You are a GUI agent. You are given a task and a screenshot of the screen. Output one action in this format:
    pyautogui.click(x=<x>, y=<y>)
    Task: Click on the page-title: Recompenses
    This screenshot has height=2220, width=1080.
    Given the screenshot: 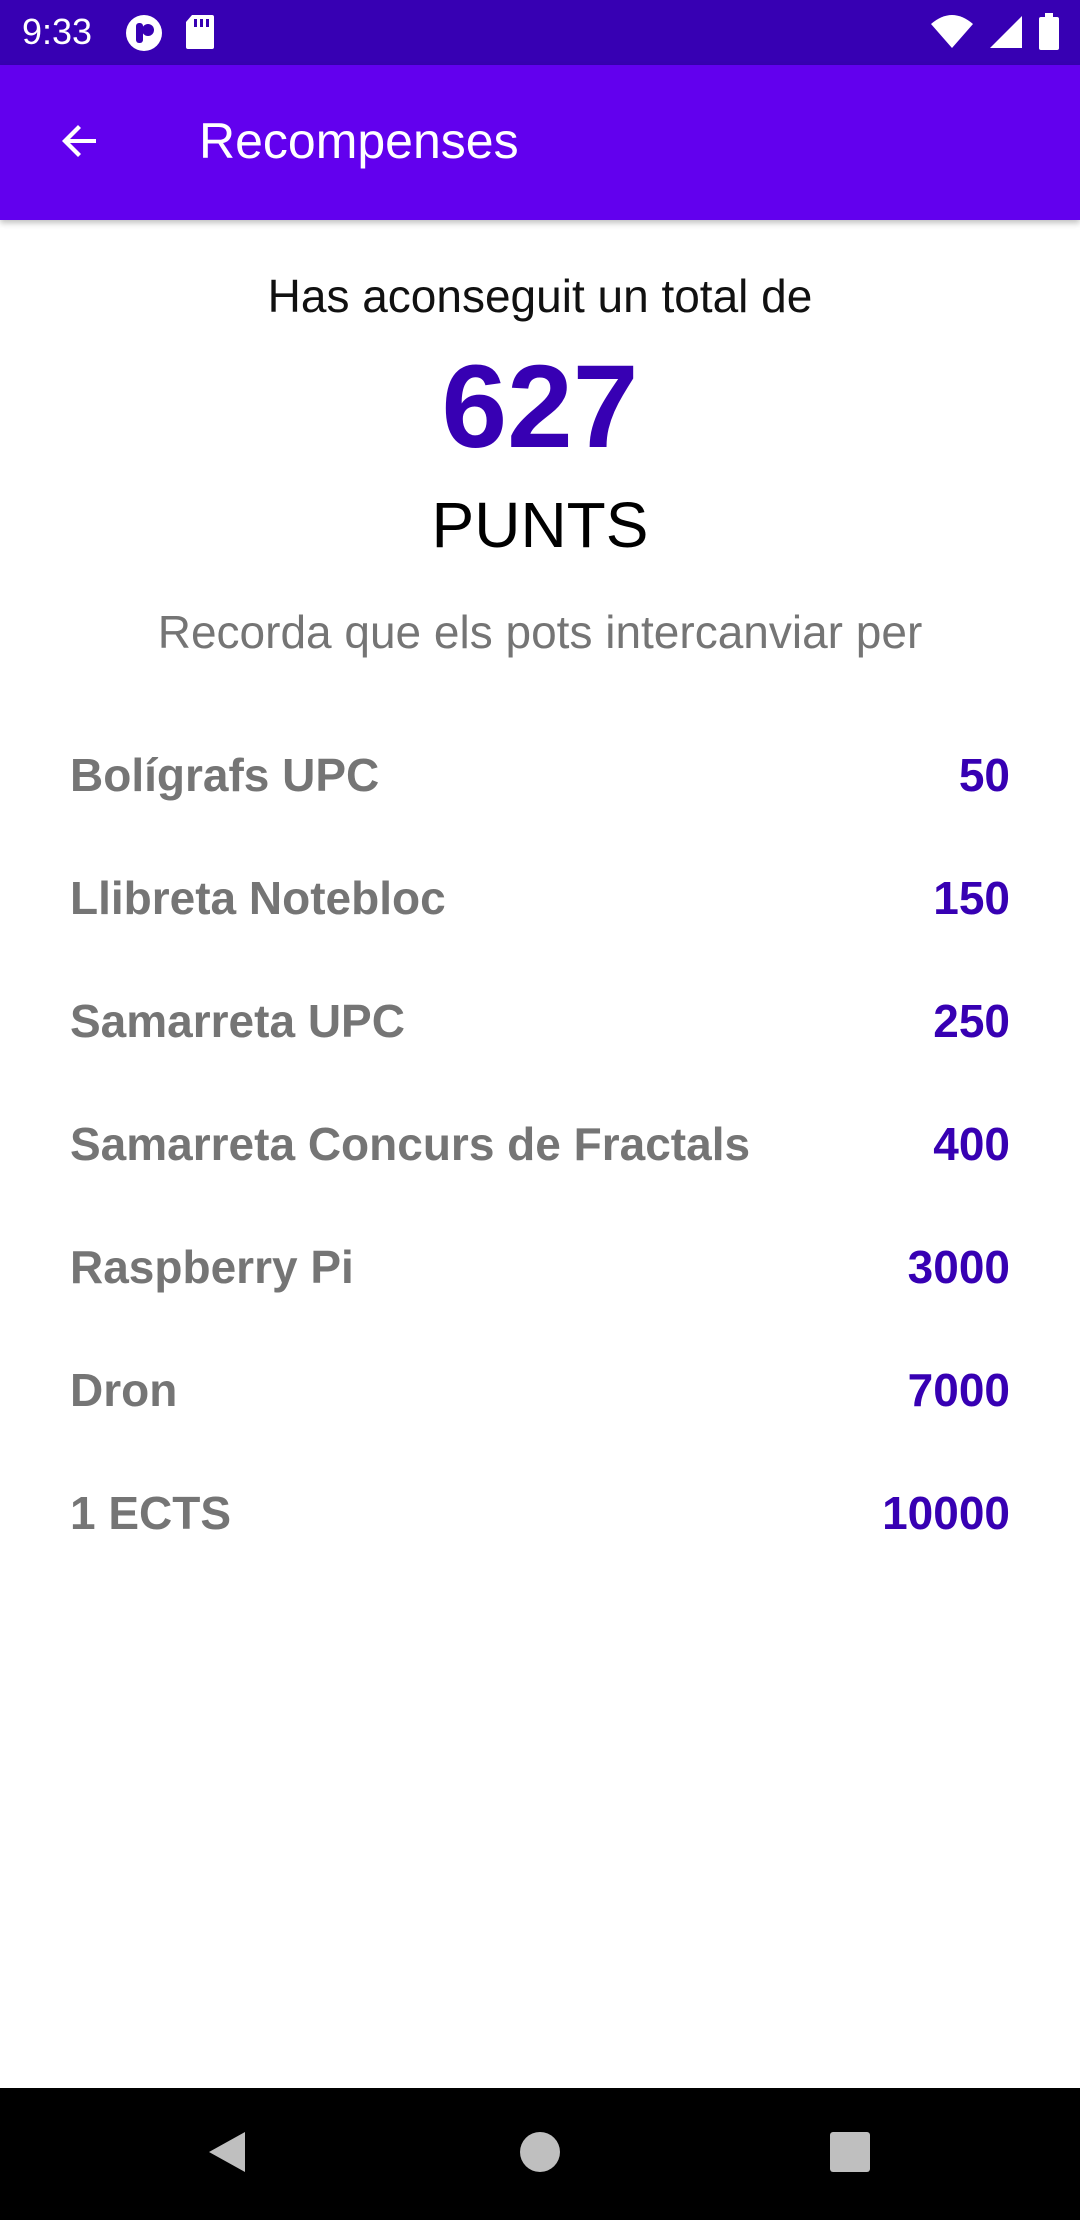 What is the action you would take?
    pyautogui.click(x=359, y=141)
    